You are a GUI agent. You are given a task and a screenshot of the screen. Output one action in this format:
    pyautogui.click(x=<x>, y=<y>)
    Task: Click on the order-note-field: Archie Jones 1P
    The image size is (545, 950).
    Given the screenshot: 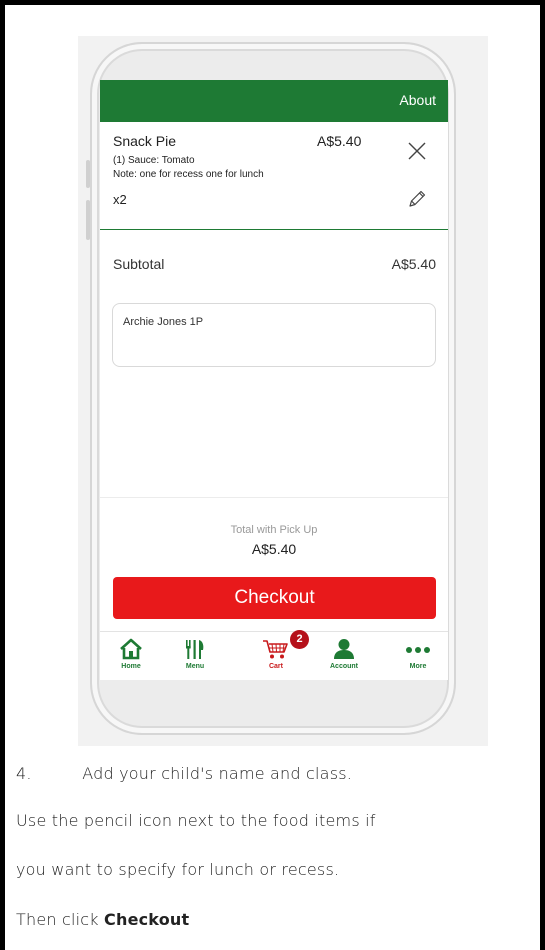 What is the action you would take?
    pyautogui.click(x=274, y=335)
    